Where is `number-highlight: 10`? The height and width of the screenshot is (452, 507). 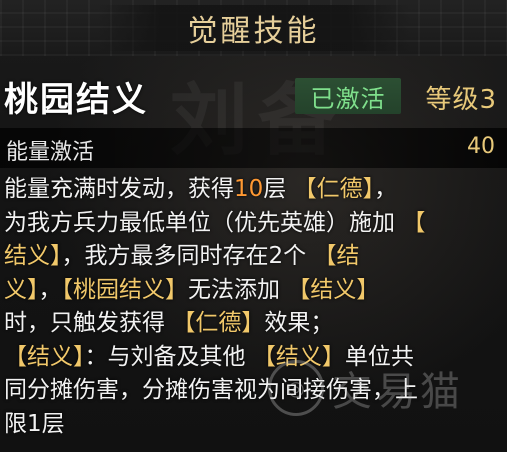
number-highlight: 10 is located at coordinates (249, 189).